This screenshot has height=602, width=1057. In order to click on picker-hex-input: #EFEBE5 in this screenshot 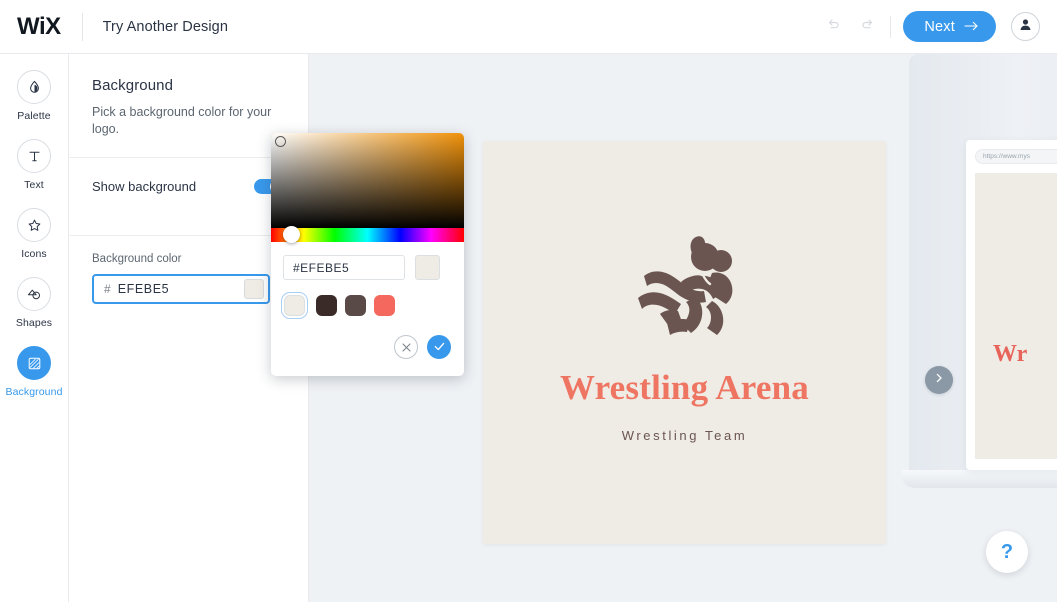, I will do `click(344, 267)`.